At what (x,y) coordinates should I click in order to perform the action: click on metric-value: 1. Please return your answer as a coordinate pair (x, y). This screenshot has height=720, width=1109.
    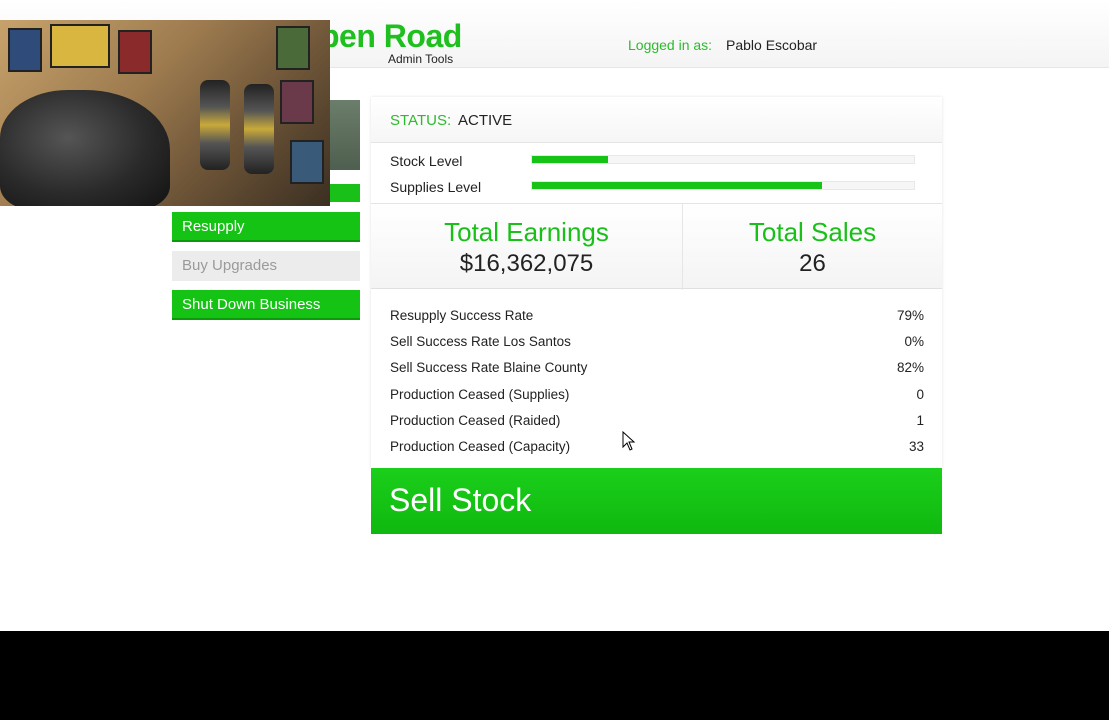
    Looking at the image, I should click on (920, 420).